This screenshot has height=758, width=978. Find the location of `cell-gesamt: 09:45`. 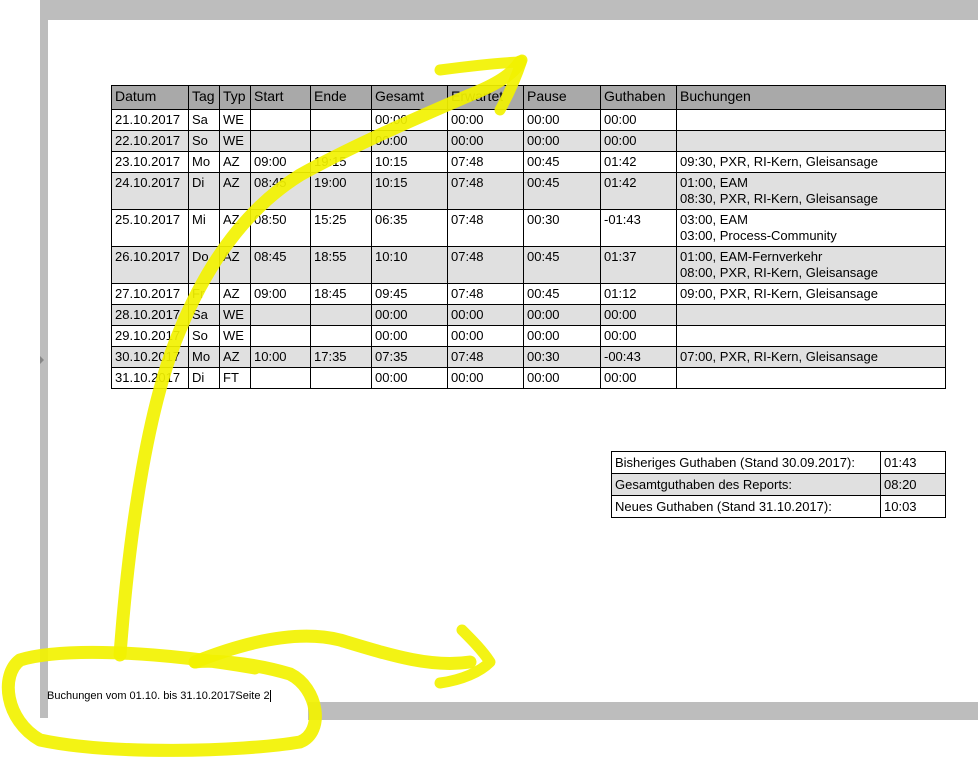

cell-gesamt: 09:45 is located at coordinates (409, 294).